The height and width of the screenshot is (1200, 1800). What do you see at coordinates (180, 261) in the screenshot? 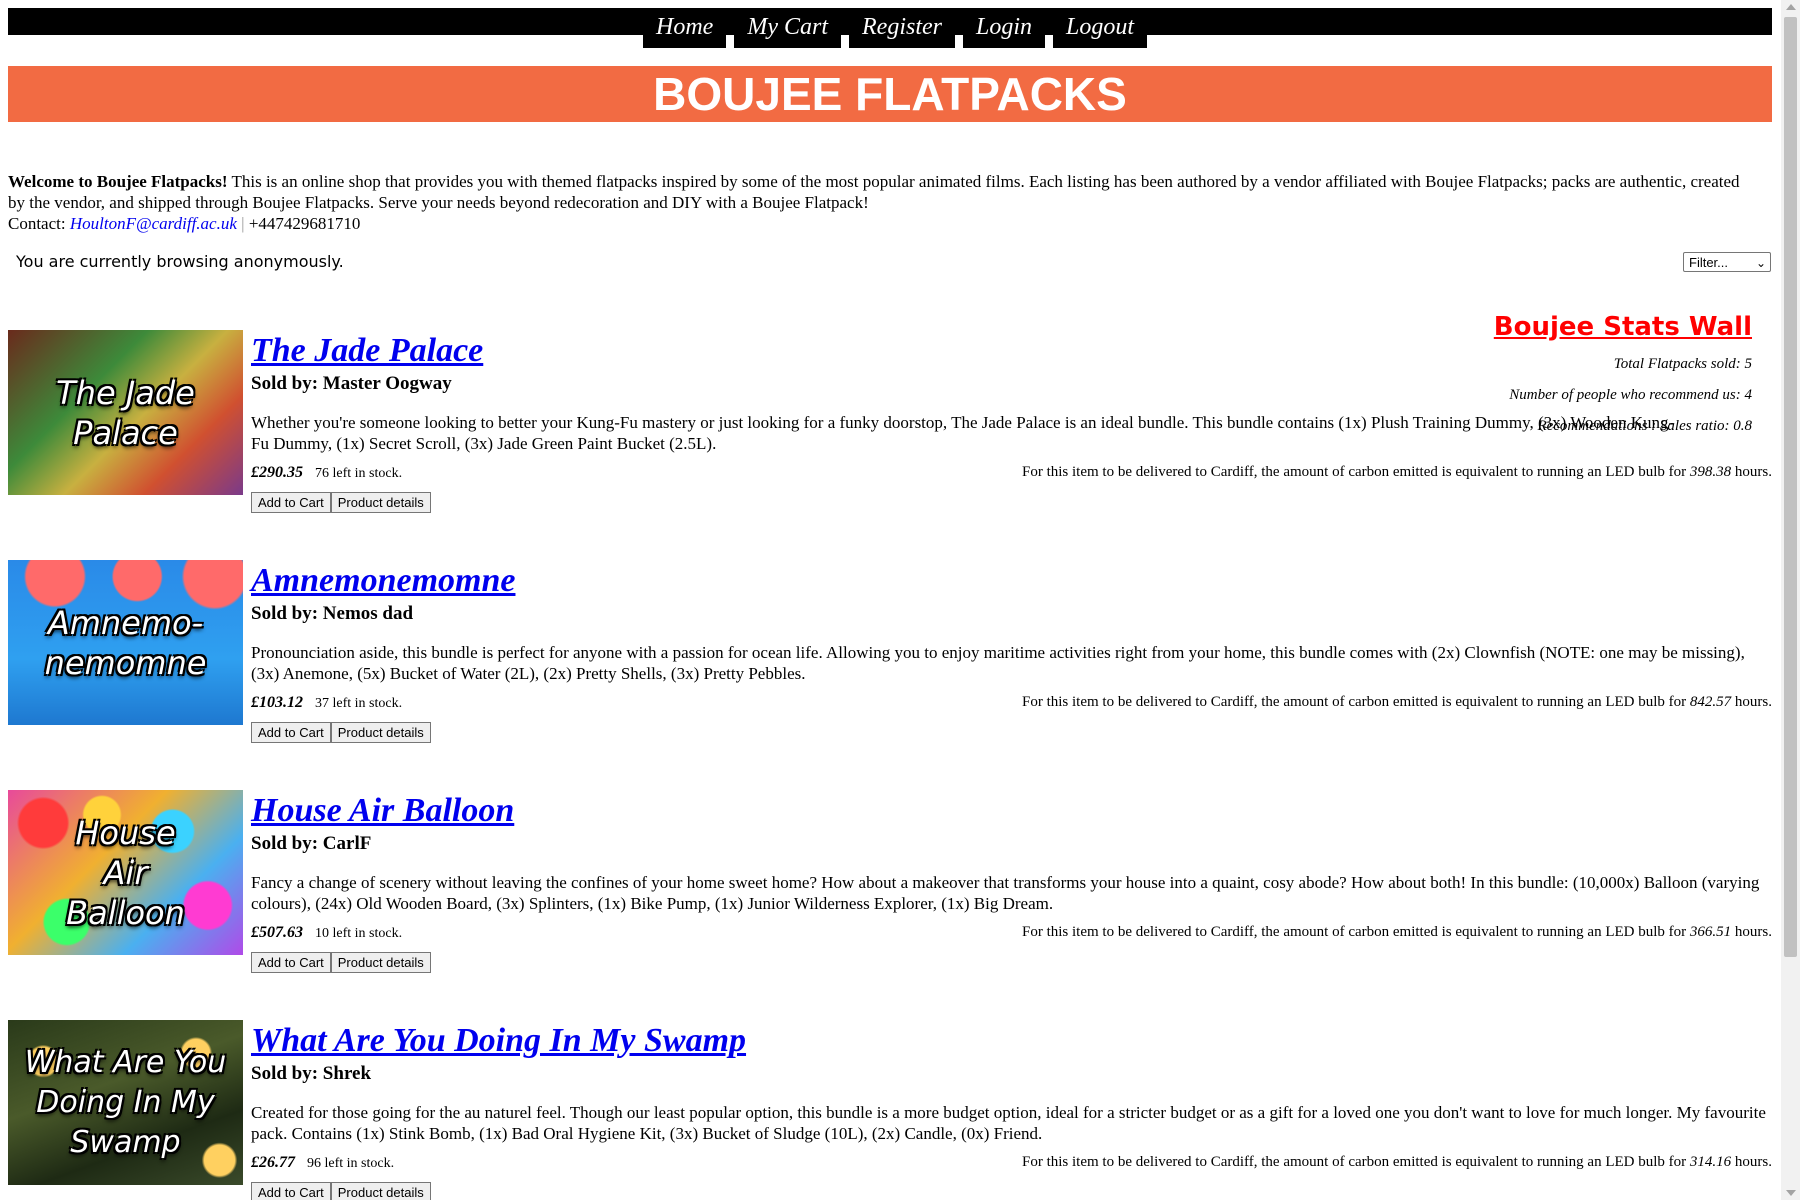
I see `browsing-status: You are currently browsing anonymously.` at bounding box center [180, 261].